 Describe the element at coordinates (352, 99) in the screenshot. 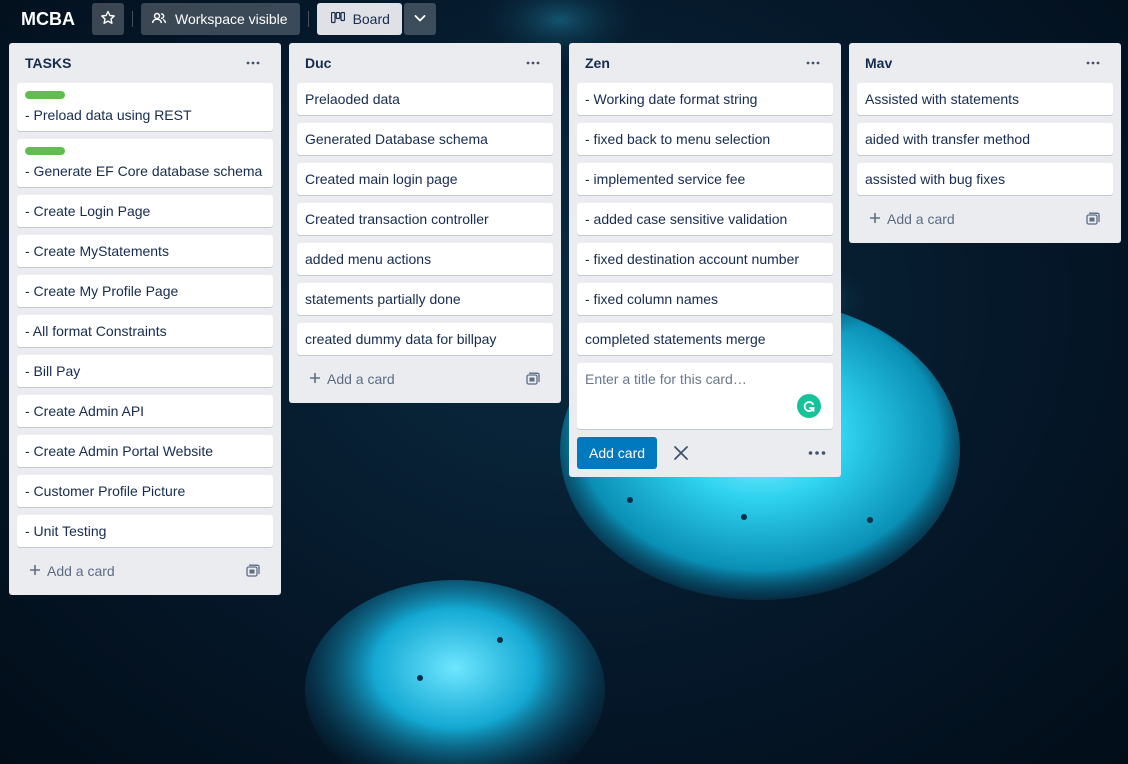

I see `card-title: Prelaoded data` at that location.